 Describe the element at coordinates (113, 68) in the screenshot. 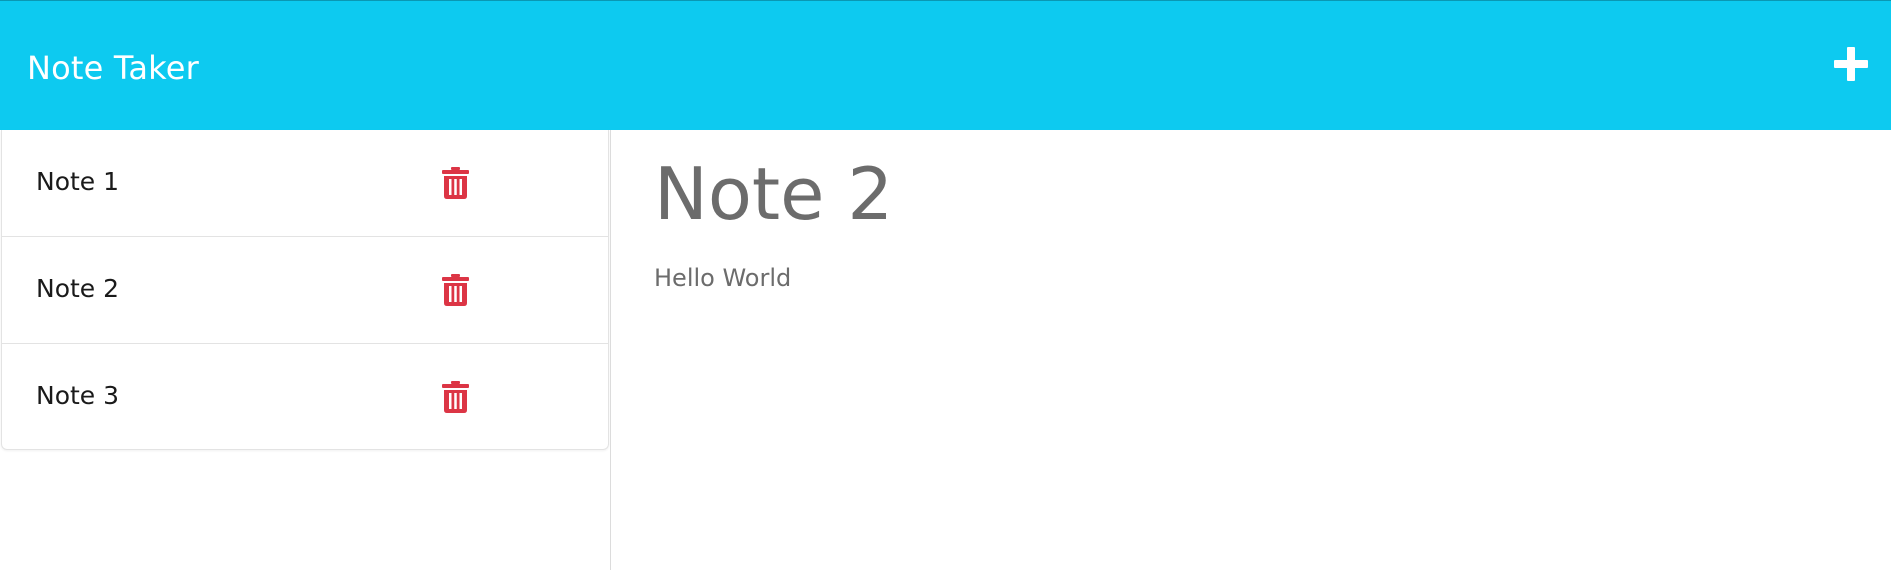

I see `app-title: Note Taker` at that location.